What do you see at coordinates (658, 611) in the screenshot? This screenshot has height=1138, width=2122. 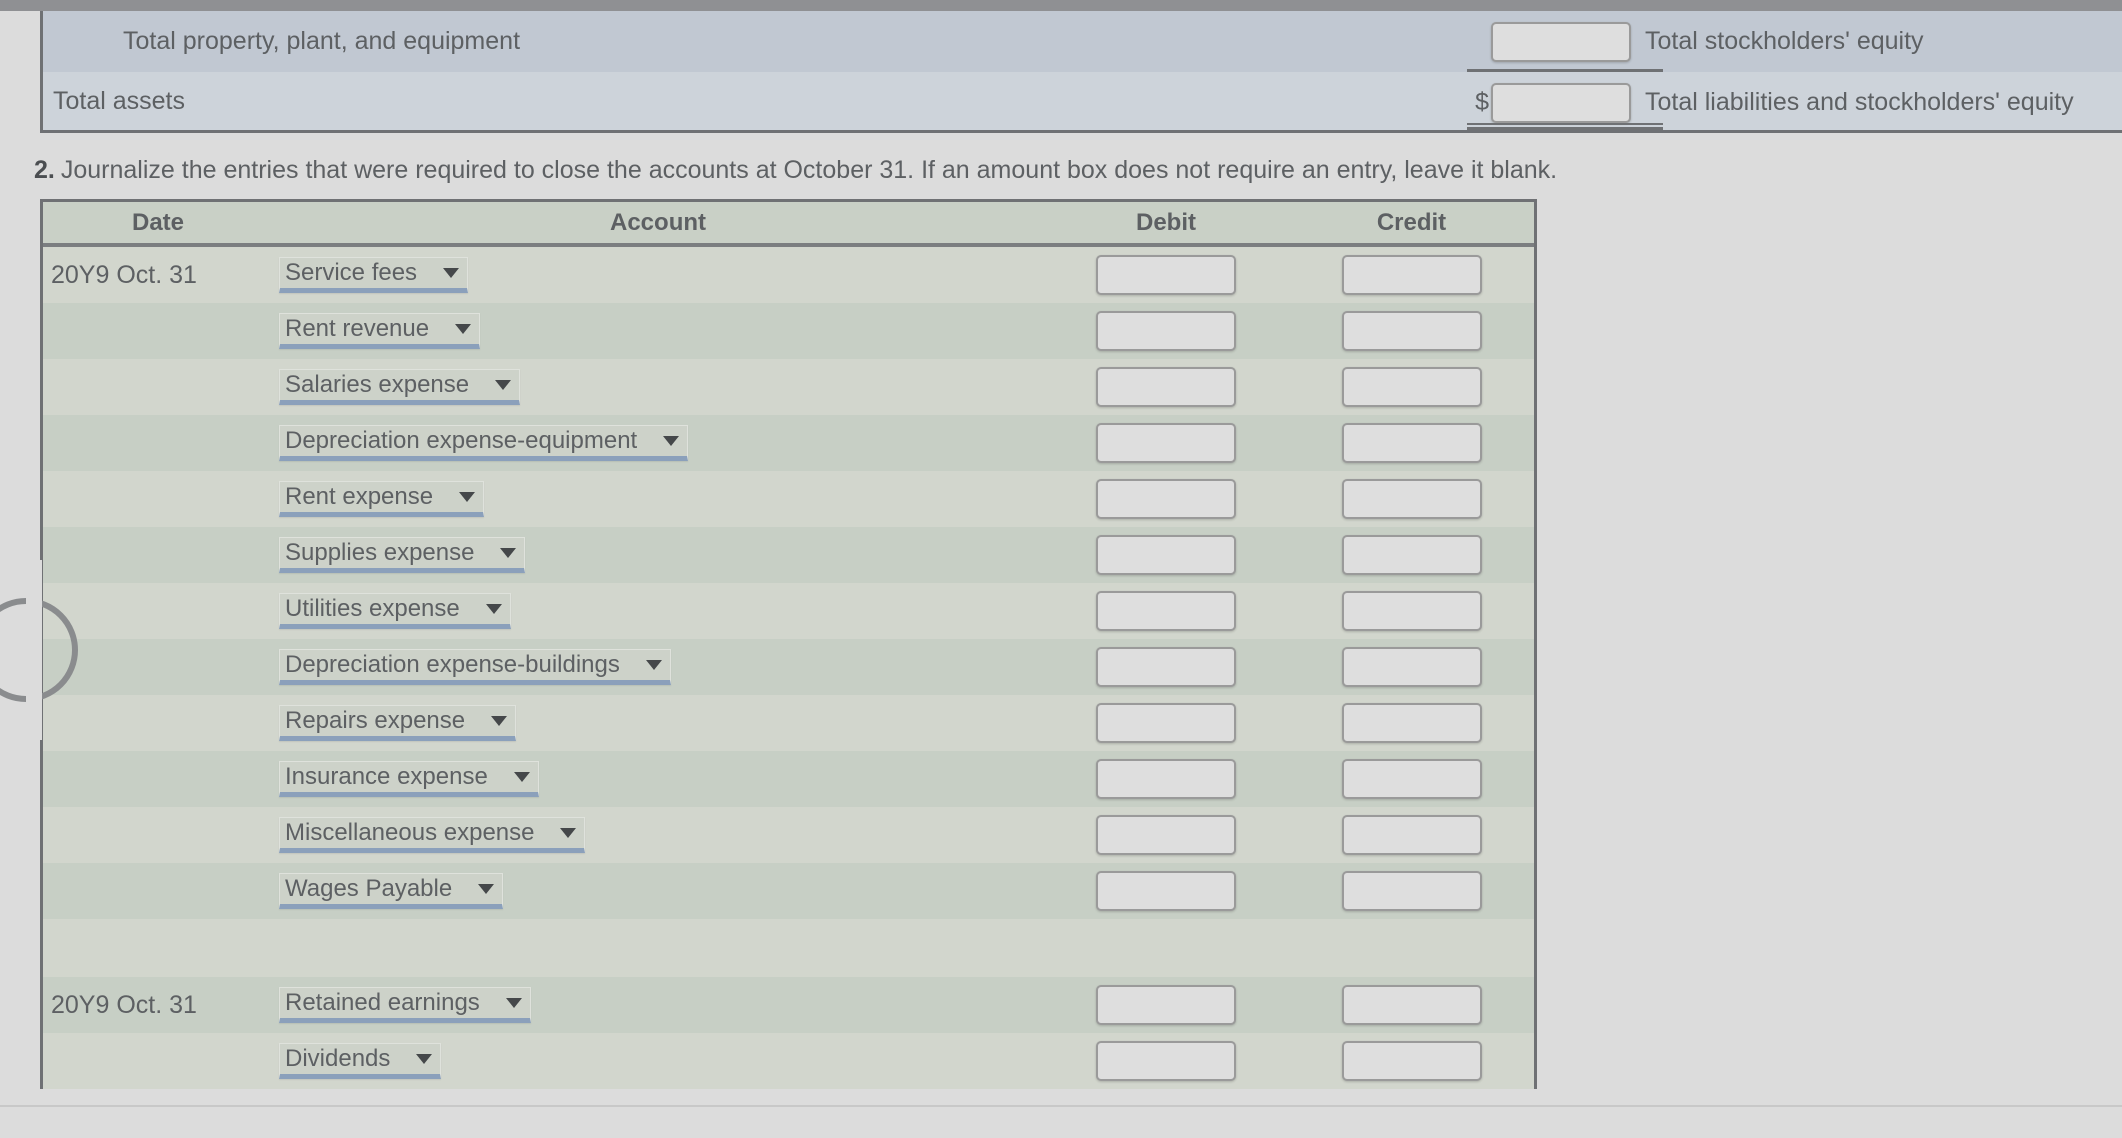 I see `journal-account-cell: Utilities expense` at bounding box center [658, 611].